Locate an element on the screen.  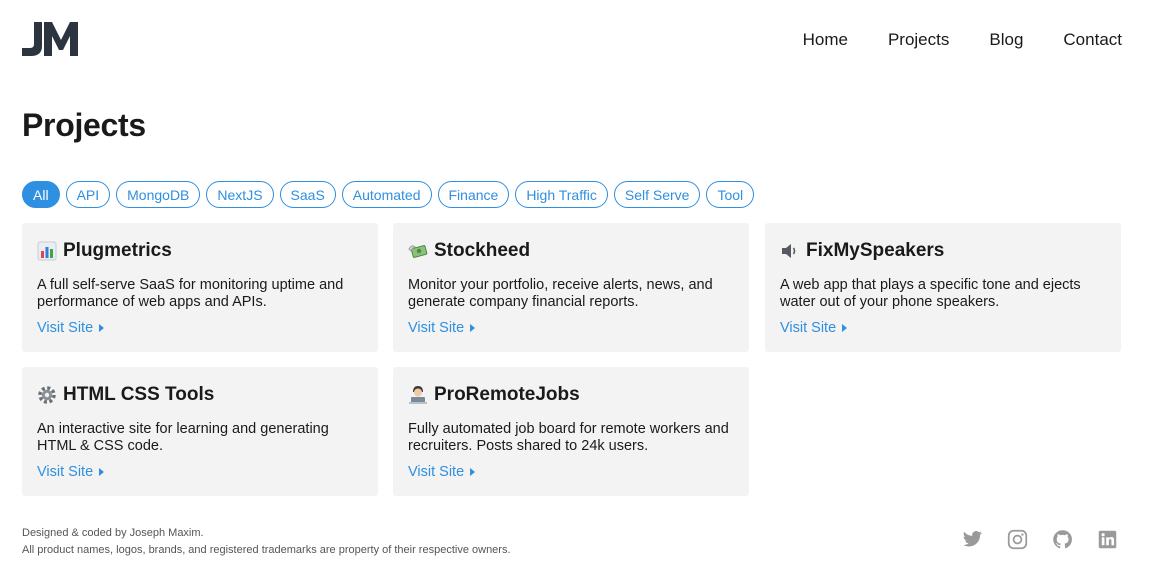
card-title-row: Stockheed is located at coordinates (571, 251).